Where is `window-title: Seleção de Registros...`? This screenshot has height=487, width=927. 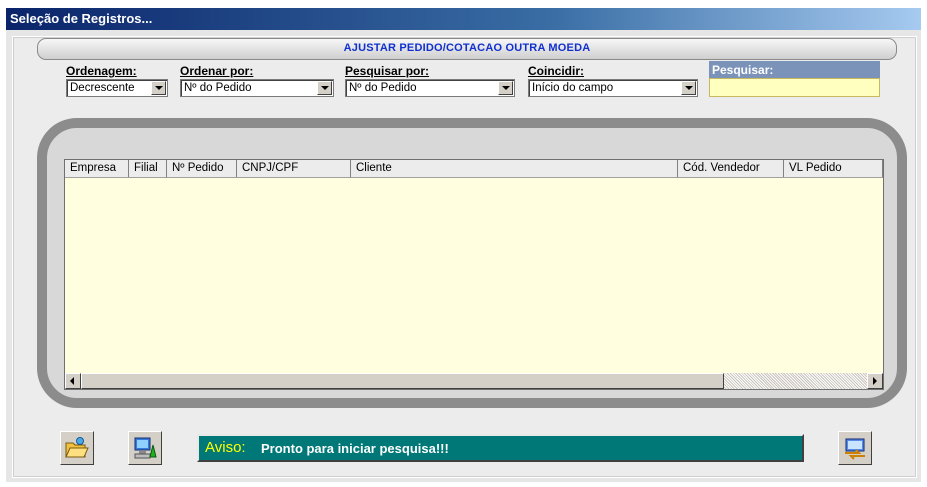
window-title: Seleção de Registros... is located at coordinates (81, 18).